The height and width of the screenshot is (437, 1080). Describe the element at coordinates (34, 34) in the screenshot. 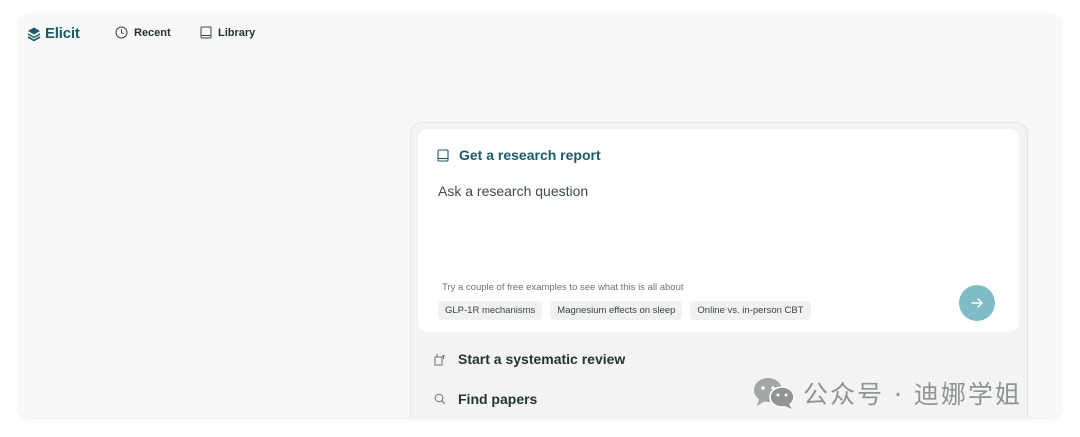

I see `elicit-logo-icon` at that location.